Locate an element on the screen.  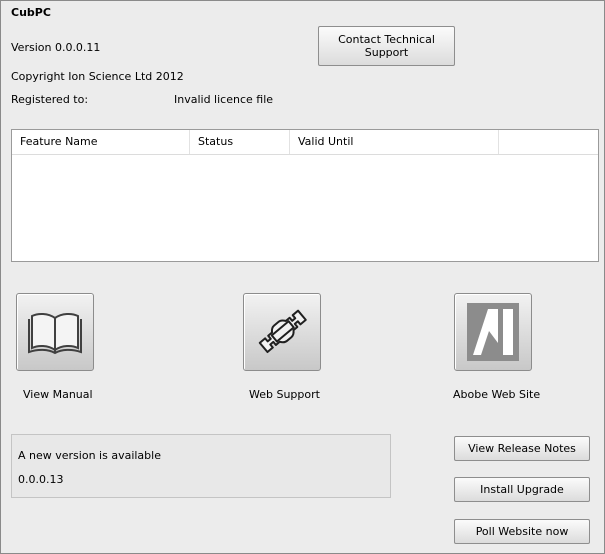
wrench-icon is located at coordinates (282, 331).